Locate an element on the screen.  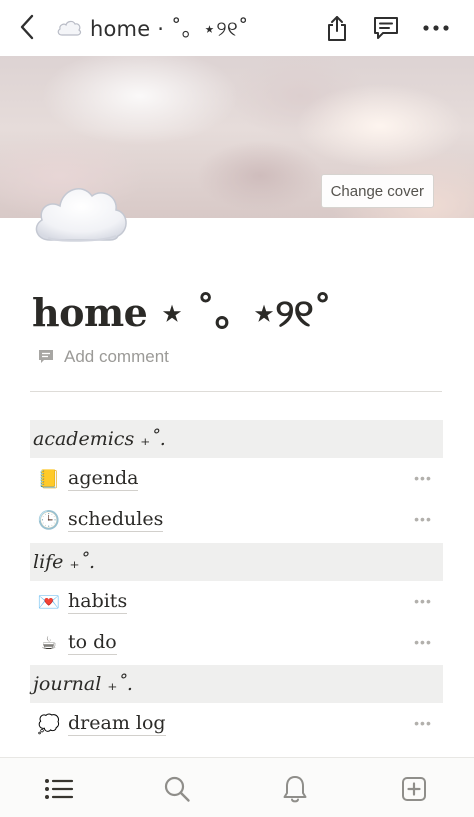
page-link-schedules: 🕒 schedules ••• is located at coordinates (236, 520).